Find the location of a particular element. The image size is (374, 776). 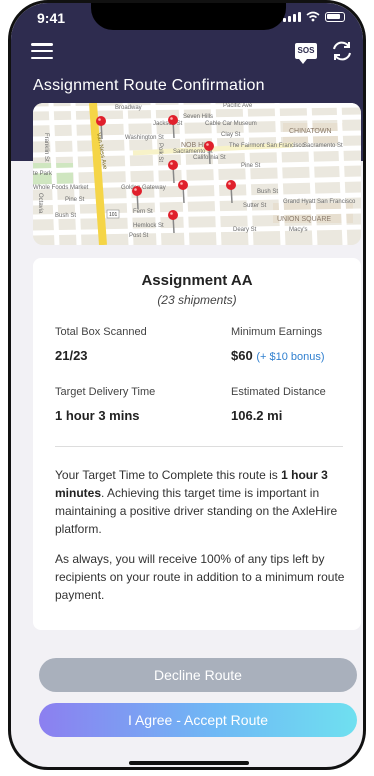

decline-route-button: Decline Route is located at coordinates (198, 675).